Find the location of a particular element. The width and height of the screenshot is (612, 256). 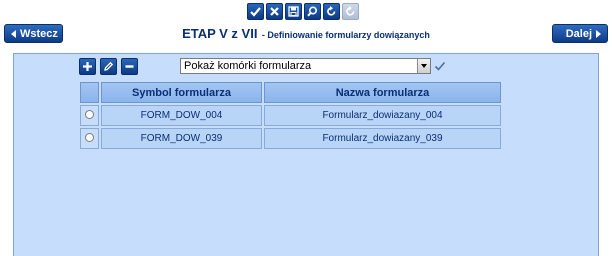

view-select-value: Pokaż komórki formularza is located at coordinates (248, 66).